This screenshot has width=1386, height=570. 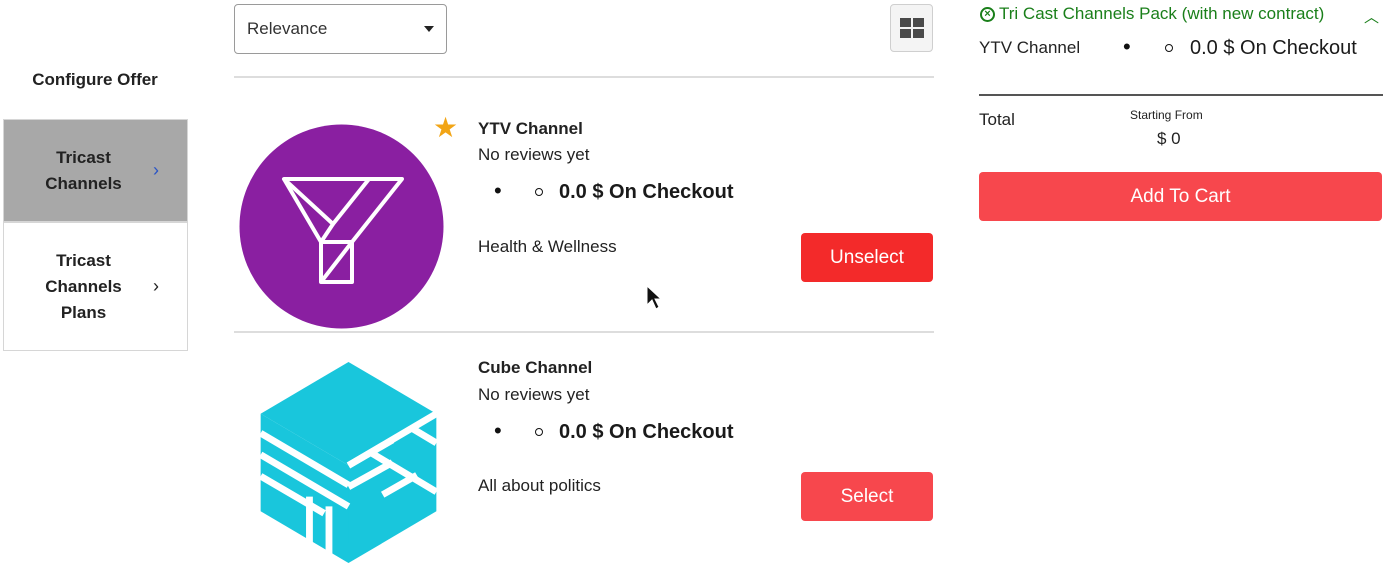 I want to click on mouse-cursor-icon, so click(x=654, y=297).